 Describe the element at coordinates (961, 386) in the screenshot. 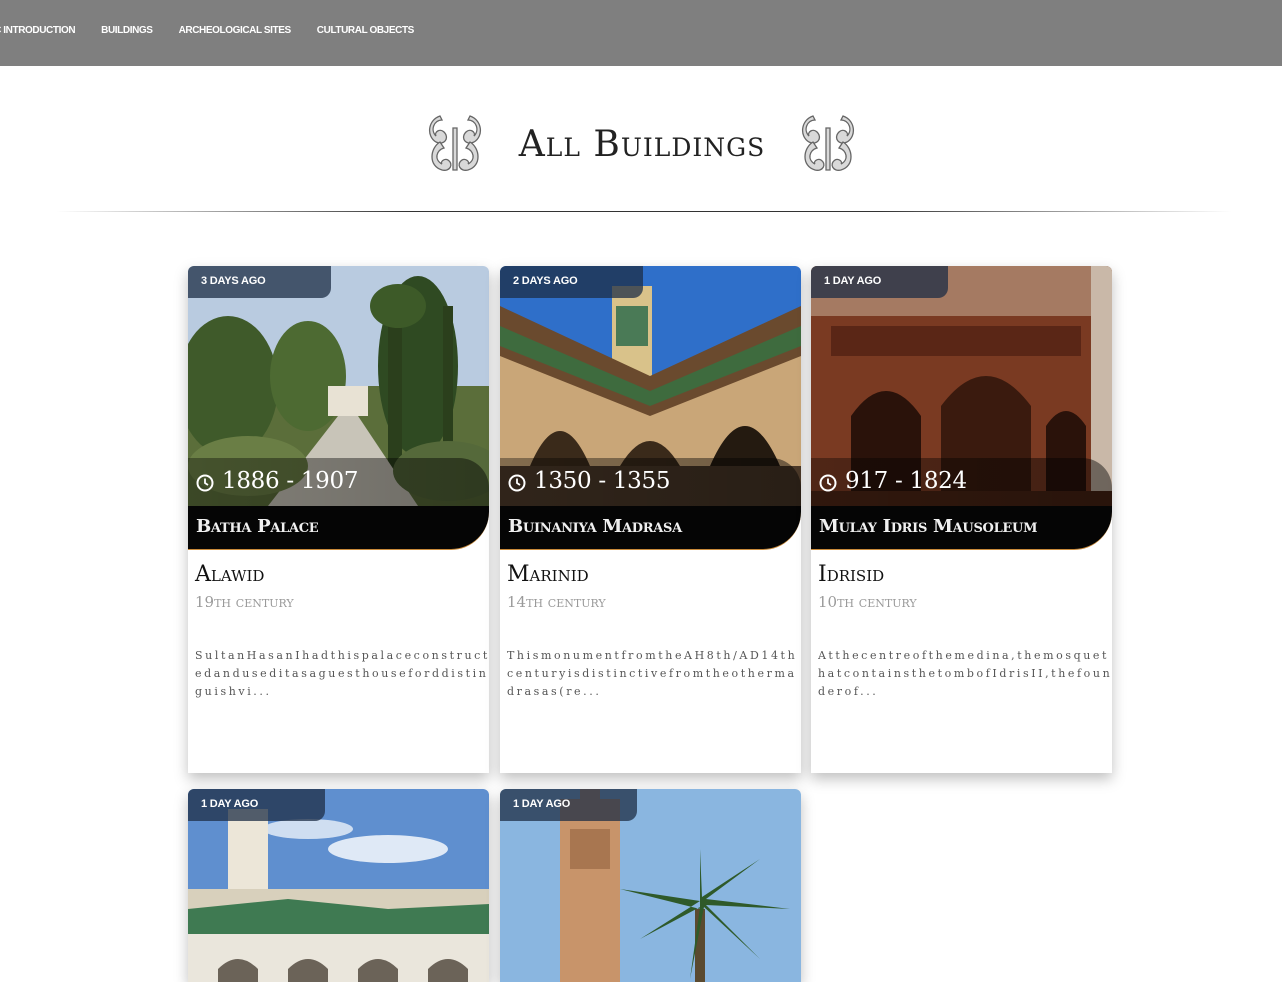

I see `card-media: 1 DAY AGO 917 - 1824` at that location.